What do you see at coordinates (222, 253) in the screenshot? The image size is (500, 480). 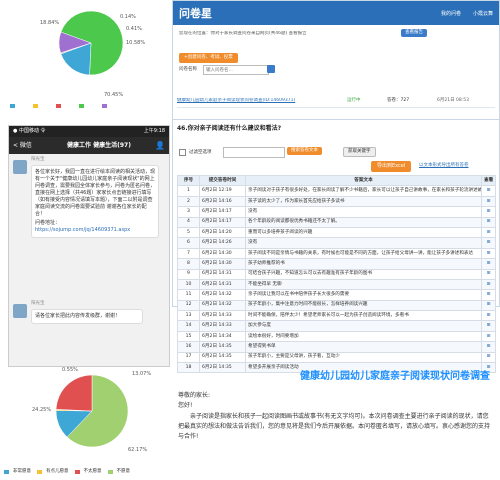 I see `cell-time: 6月2日 14:30` at bounding box center [222, 253].